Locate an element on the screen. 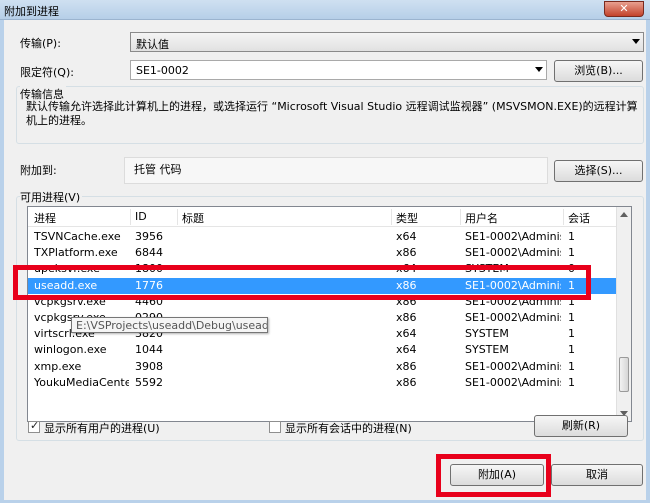 This screenshot has height=503, width=650. process-id-cell: 5592 is located at coordinates (149, 382).